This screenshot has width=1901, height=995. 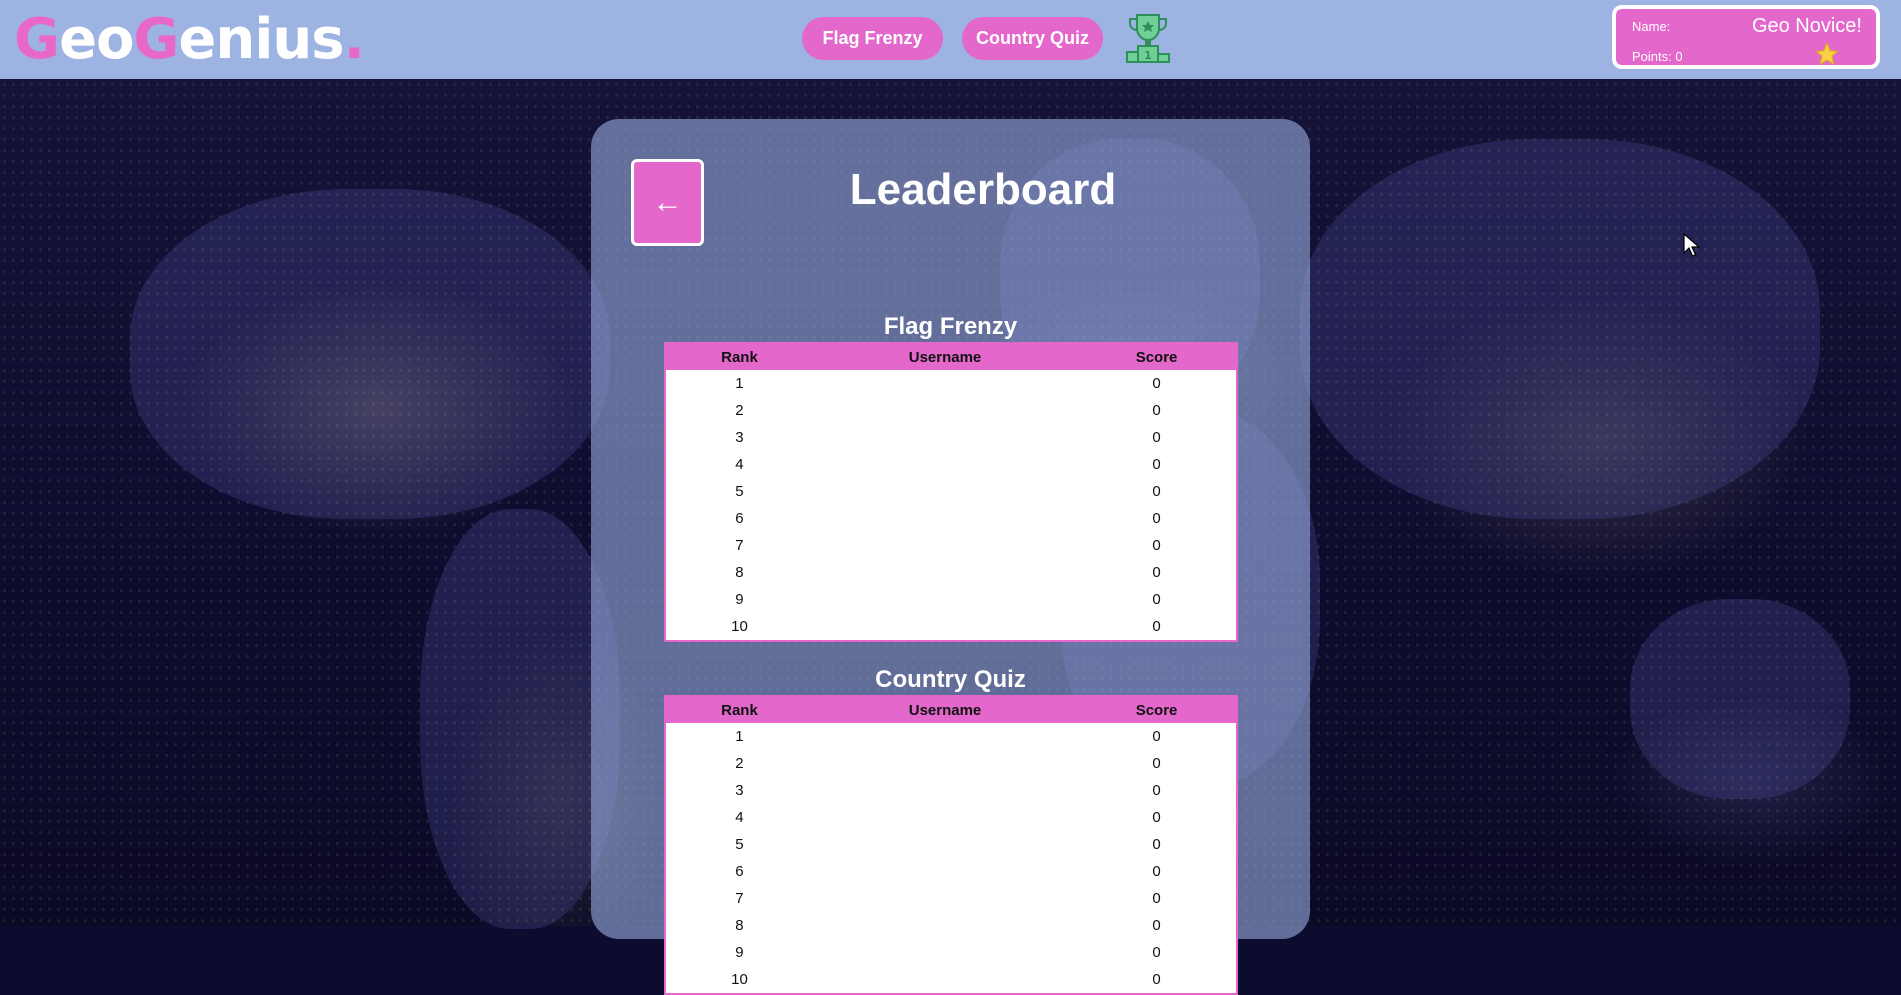 I want to click on mouse-cursor-icon, so click(x=1692, y=245).